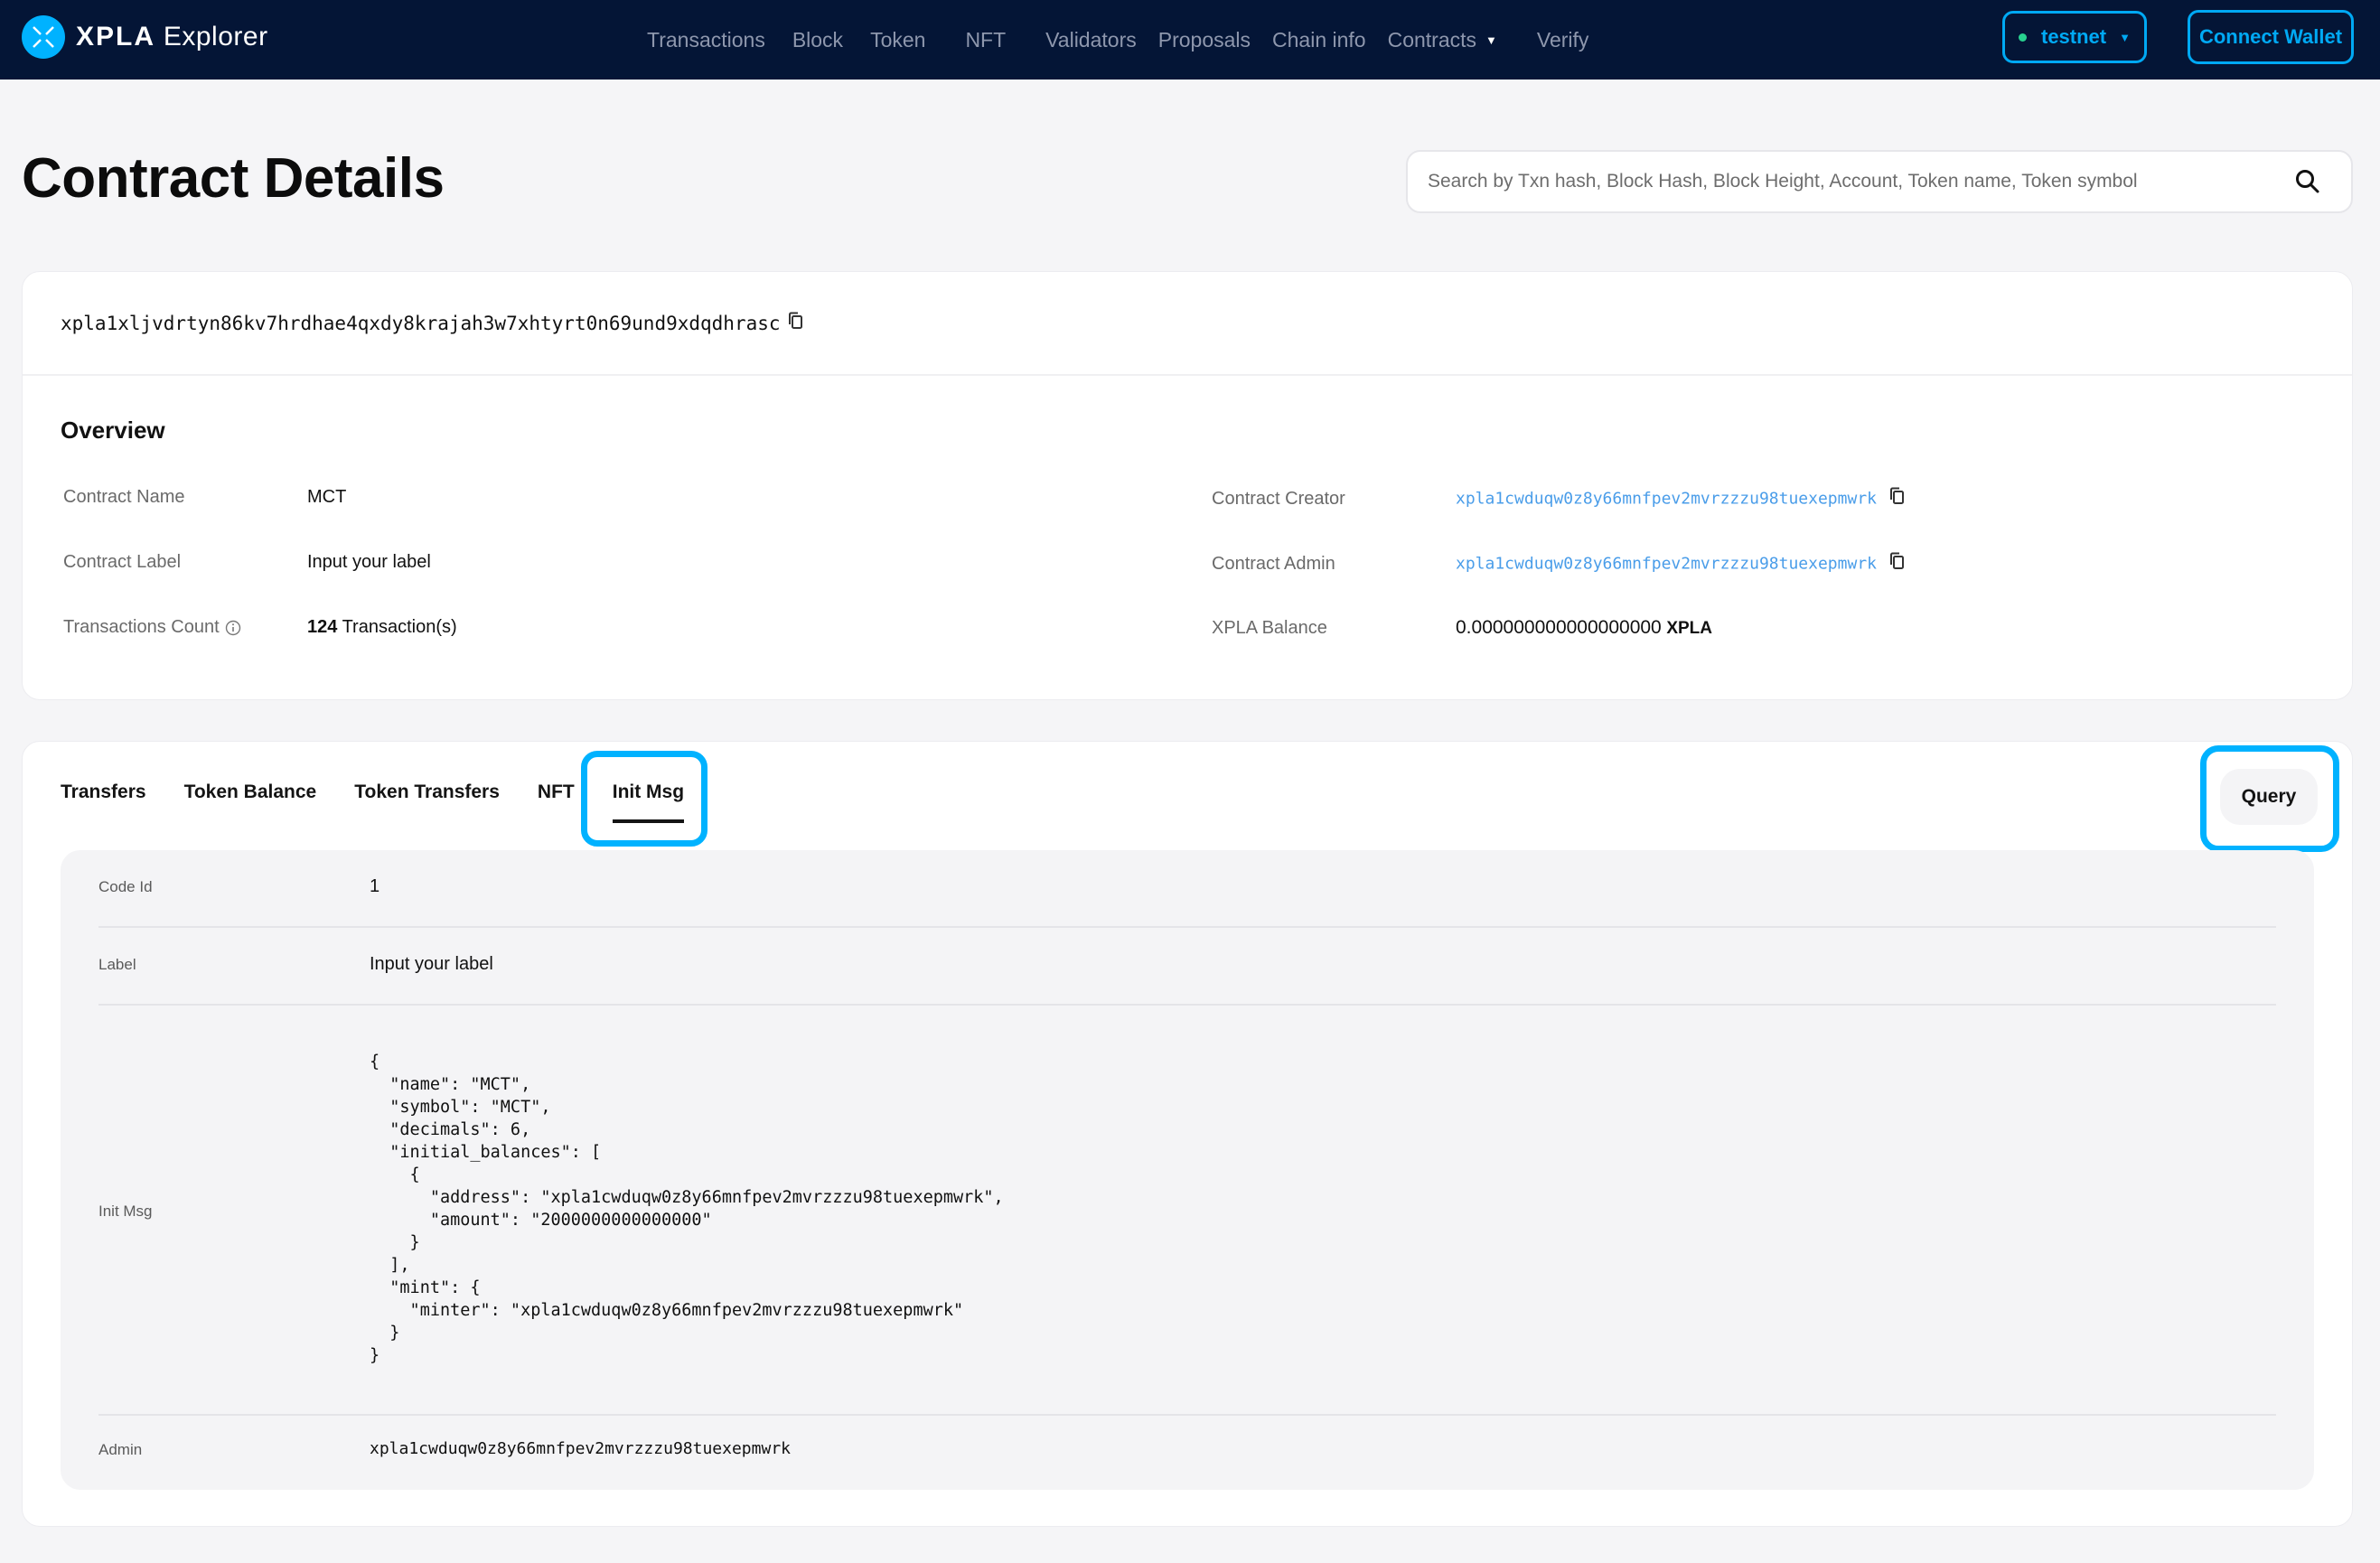  I want to click on field-label: Admin, so click(120, 1450).